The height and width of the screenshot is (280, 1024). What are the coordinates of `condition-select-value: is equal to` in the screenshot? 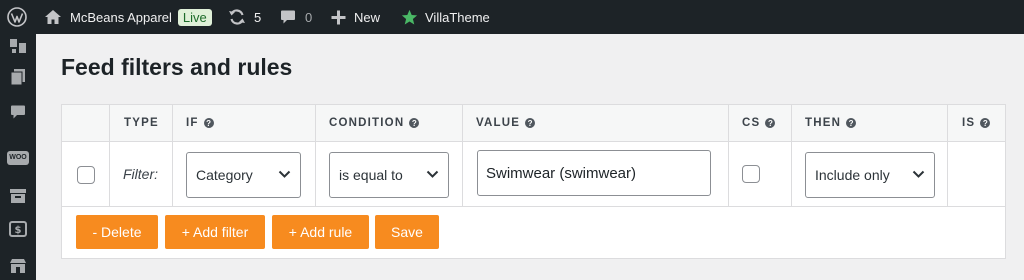 It's located at (371, 175).